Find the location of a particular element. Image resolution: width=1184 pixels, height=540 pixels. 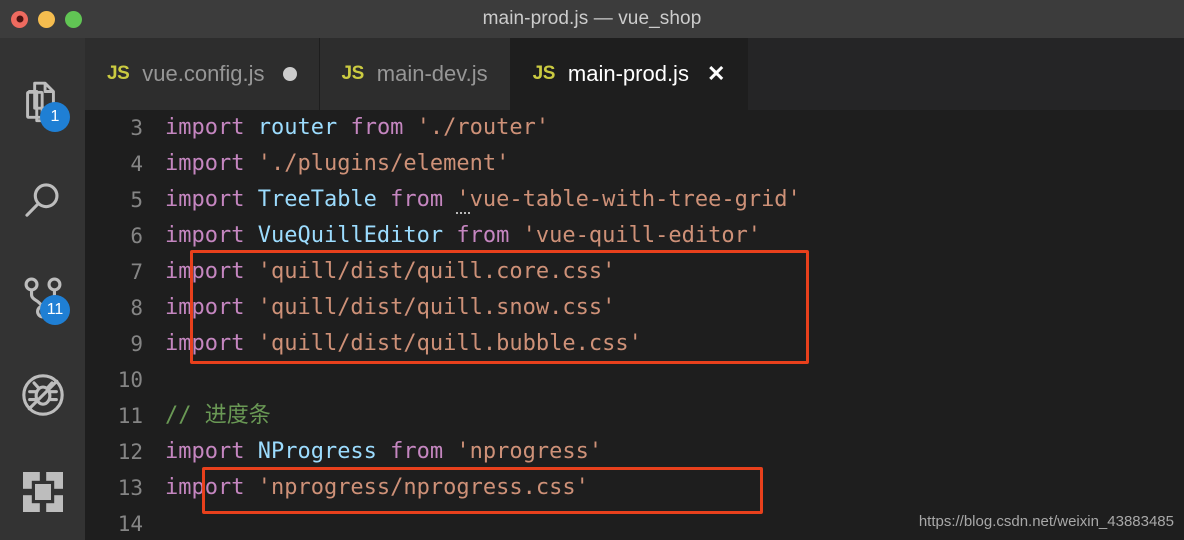

code-line: 13 import 'nprogress/nprogress.css' is located at coordinates (634, 488).